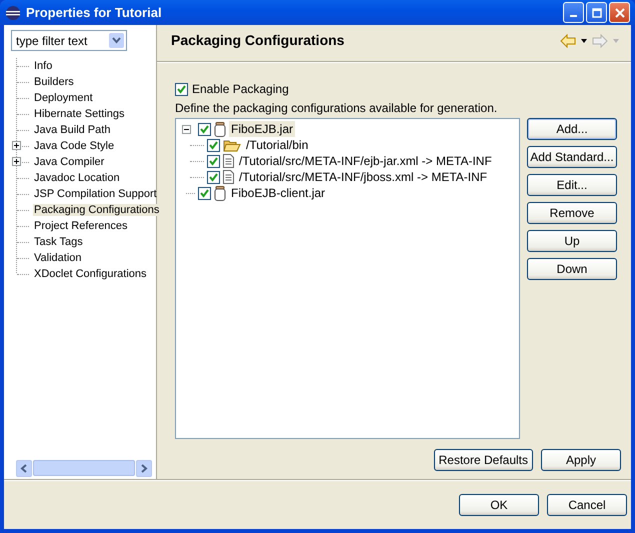 The height and width of the screenshot is (533, 635). What do you see at coordinates (365, 161) in the screenshot?
I see `tree-item: /Tutorial/src/META-INF/ejb-jar.xml -> META-INF` at bounding box center [365, 161].